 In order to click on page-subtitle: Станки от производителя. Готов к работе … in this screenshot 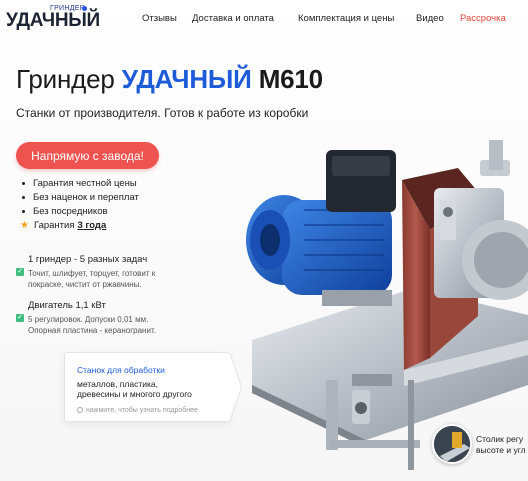, I will do `click(162, 113)`.